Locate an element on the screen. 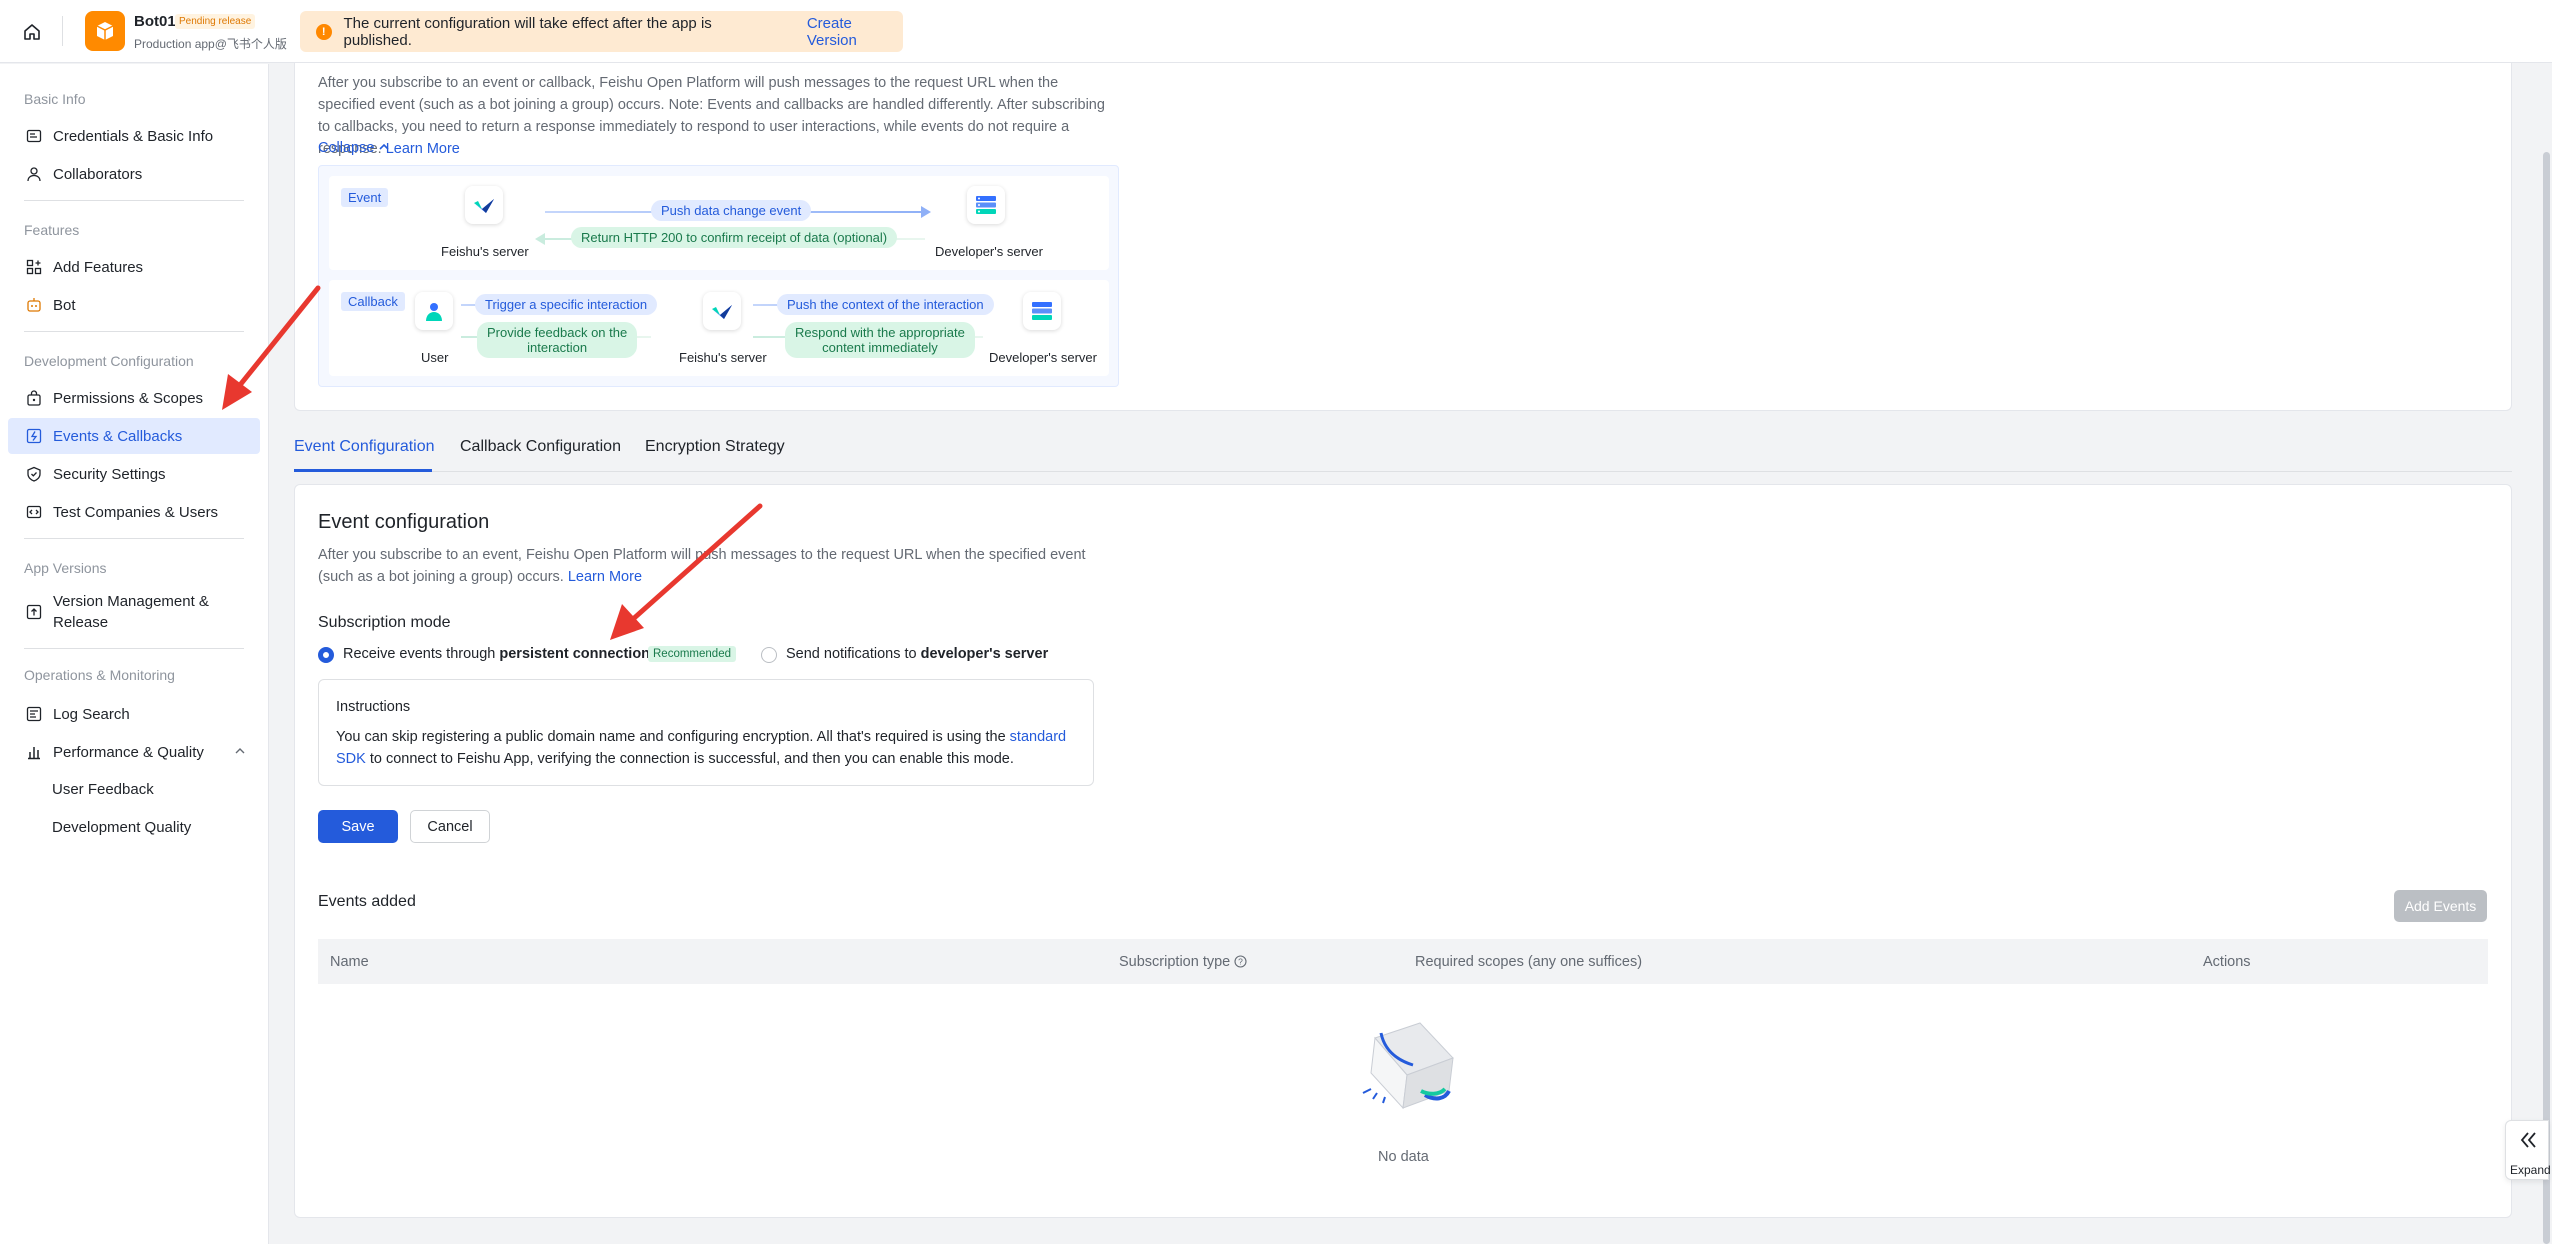  user-avatar-icon is located at coordinates (434, 311).